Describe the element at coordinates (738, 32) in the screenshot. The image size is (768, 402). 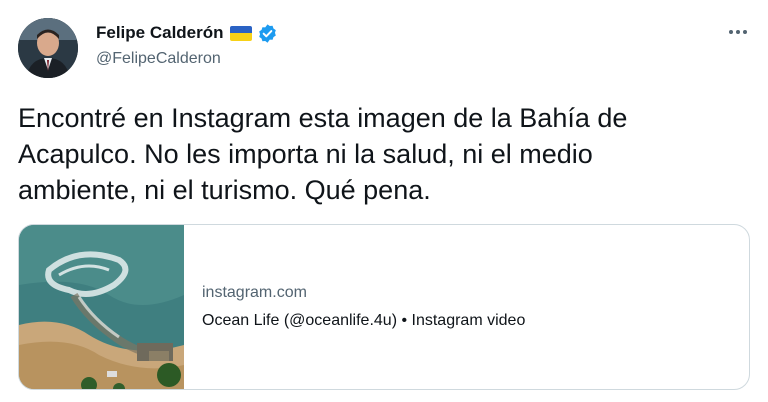
I see `more-horizontal-icon` at that location.